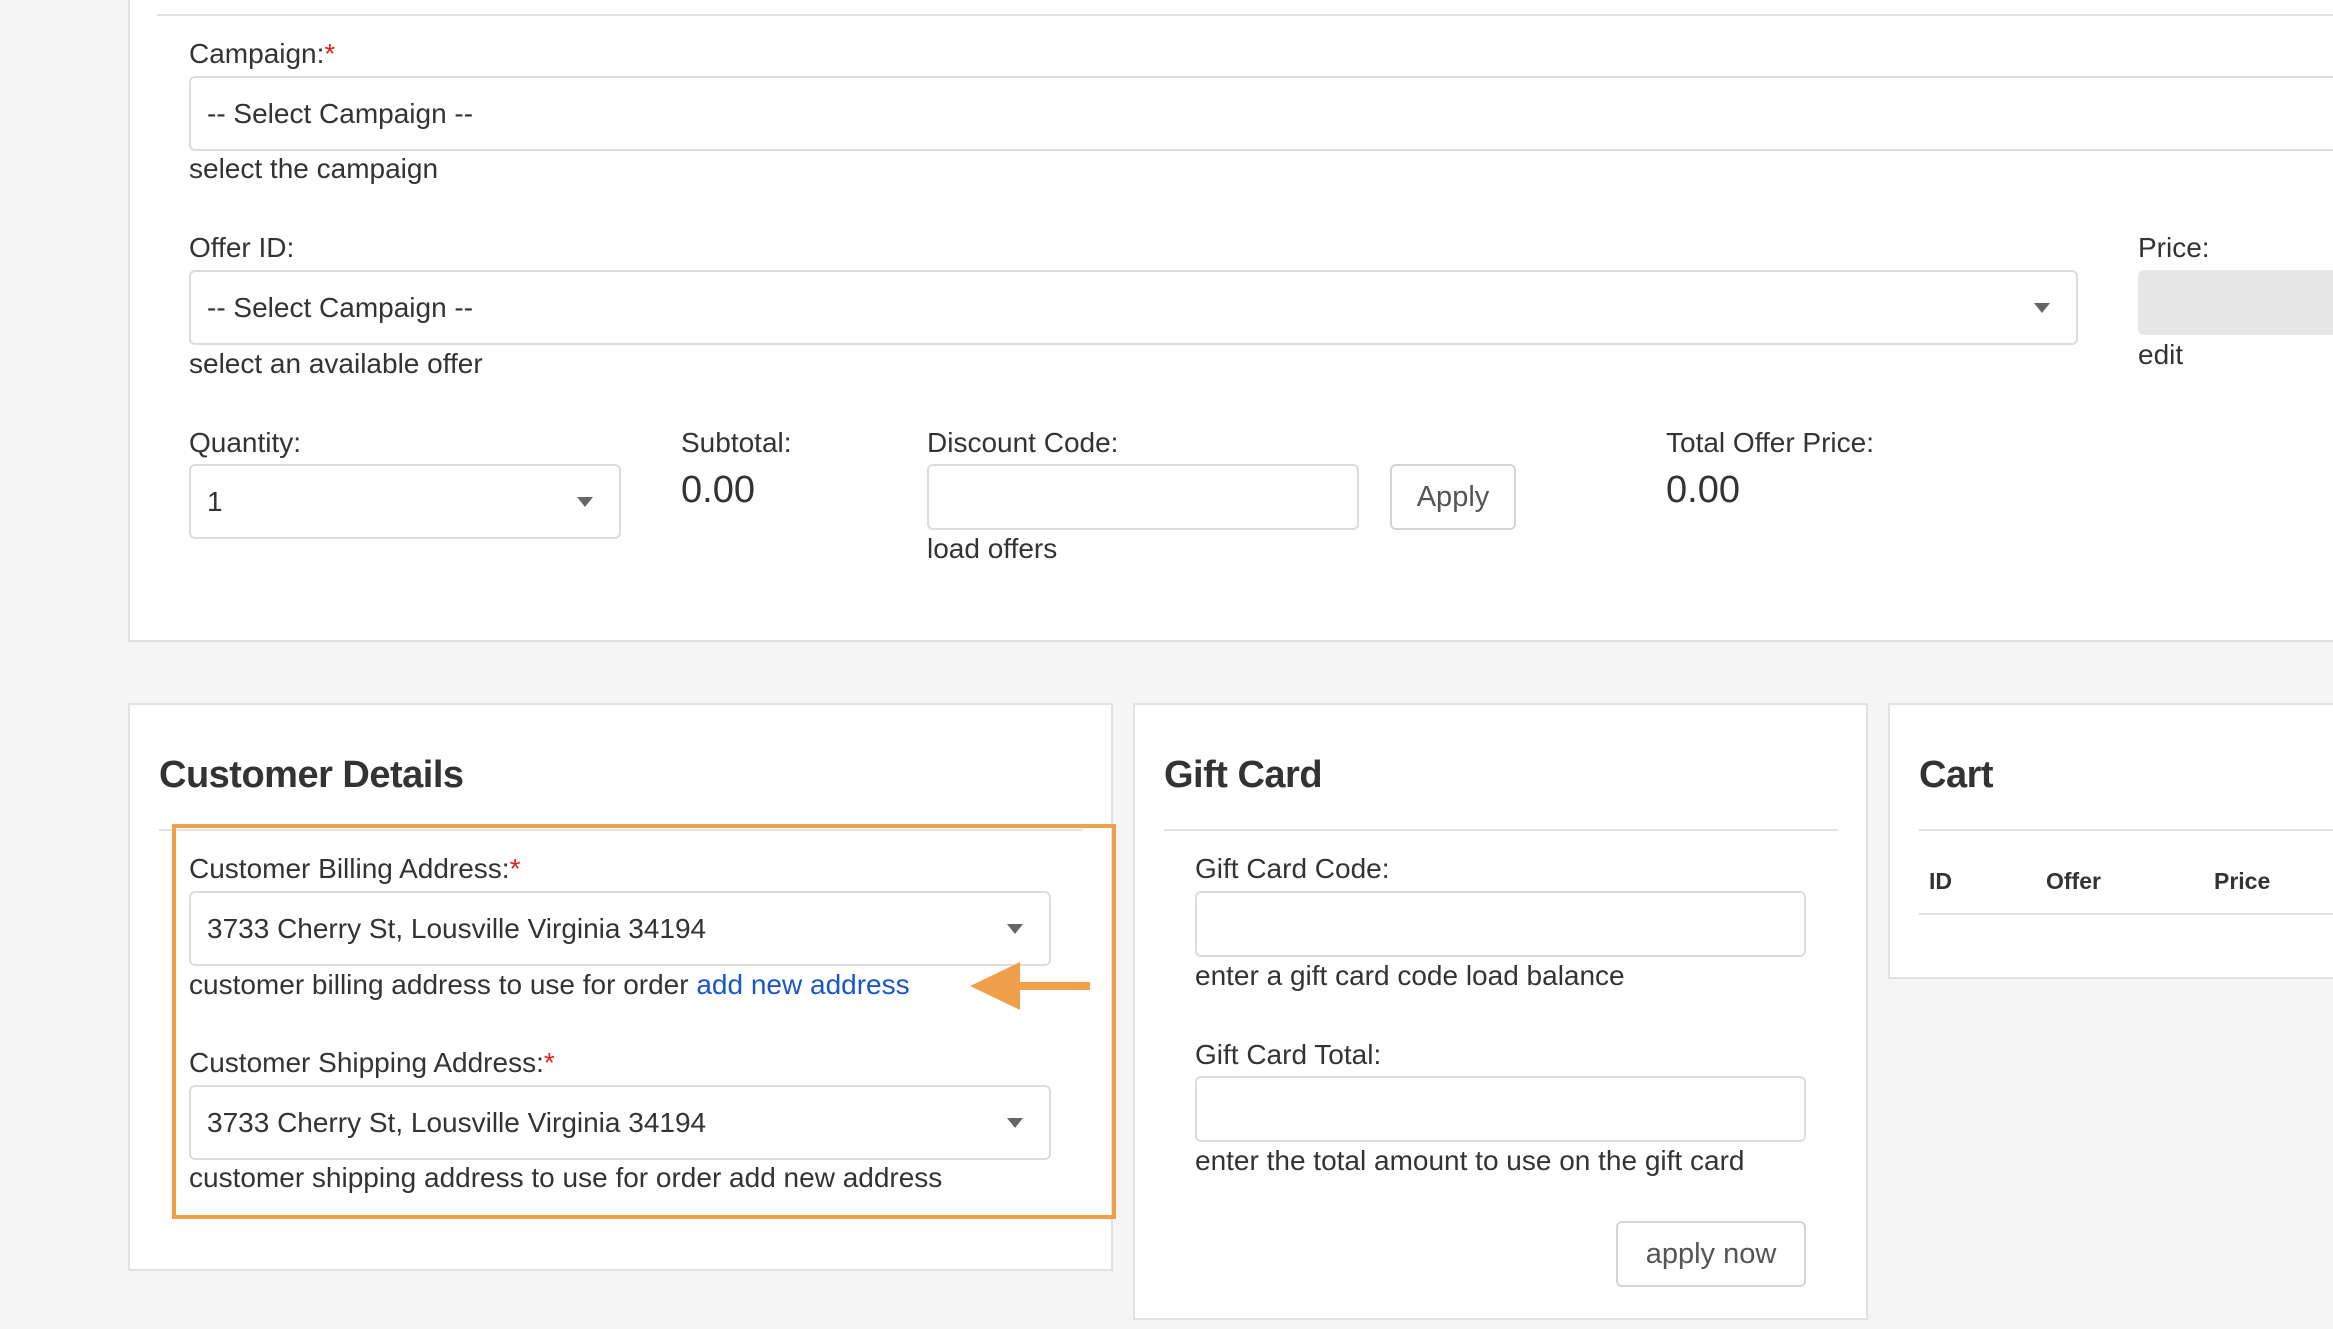 The height and width of the screenshot is (1329, 2333). I want to click on gift-card-code-help: enter a gift card code load balance, so click(1410, 975).